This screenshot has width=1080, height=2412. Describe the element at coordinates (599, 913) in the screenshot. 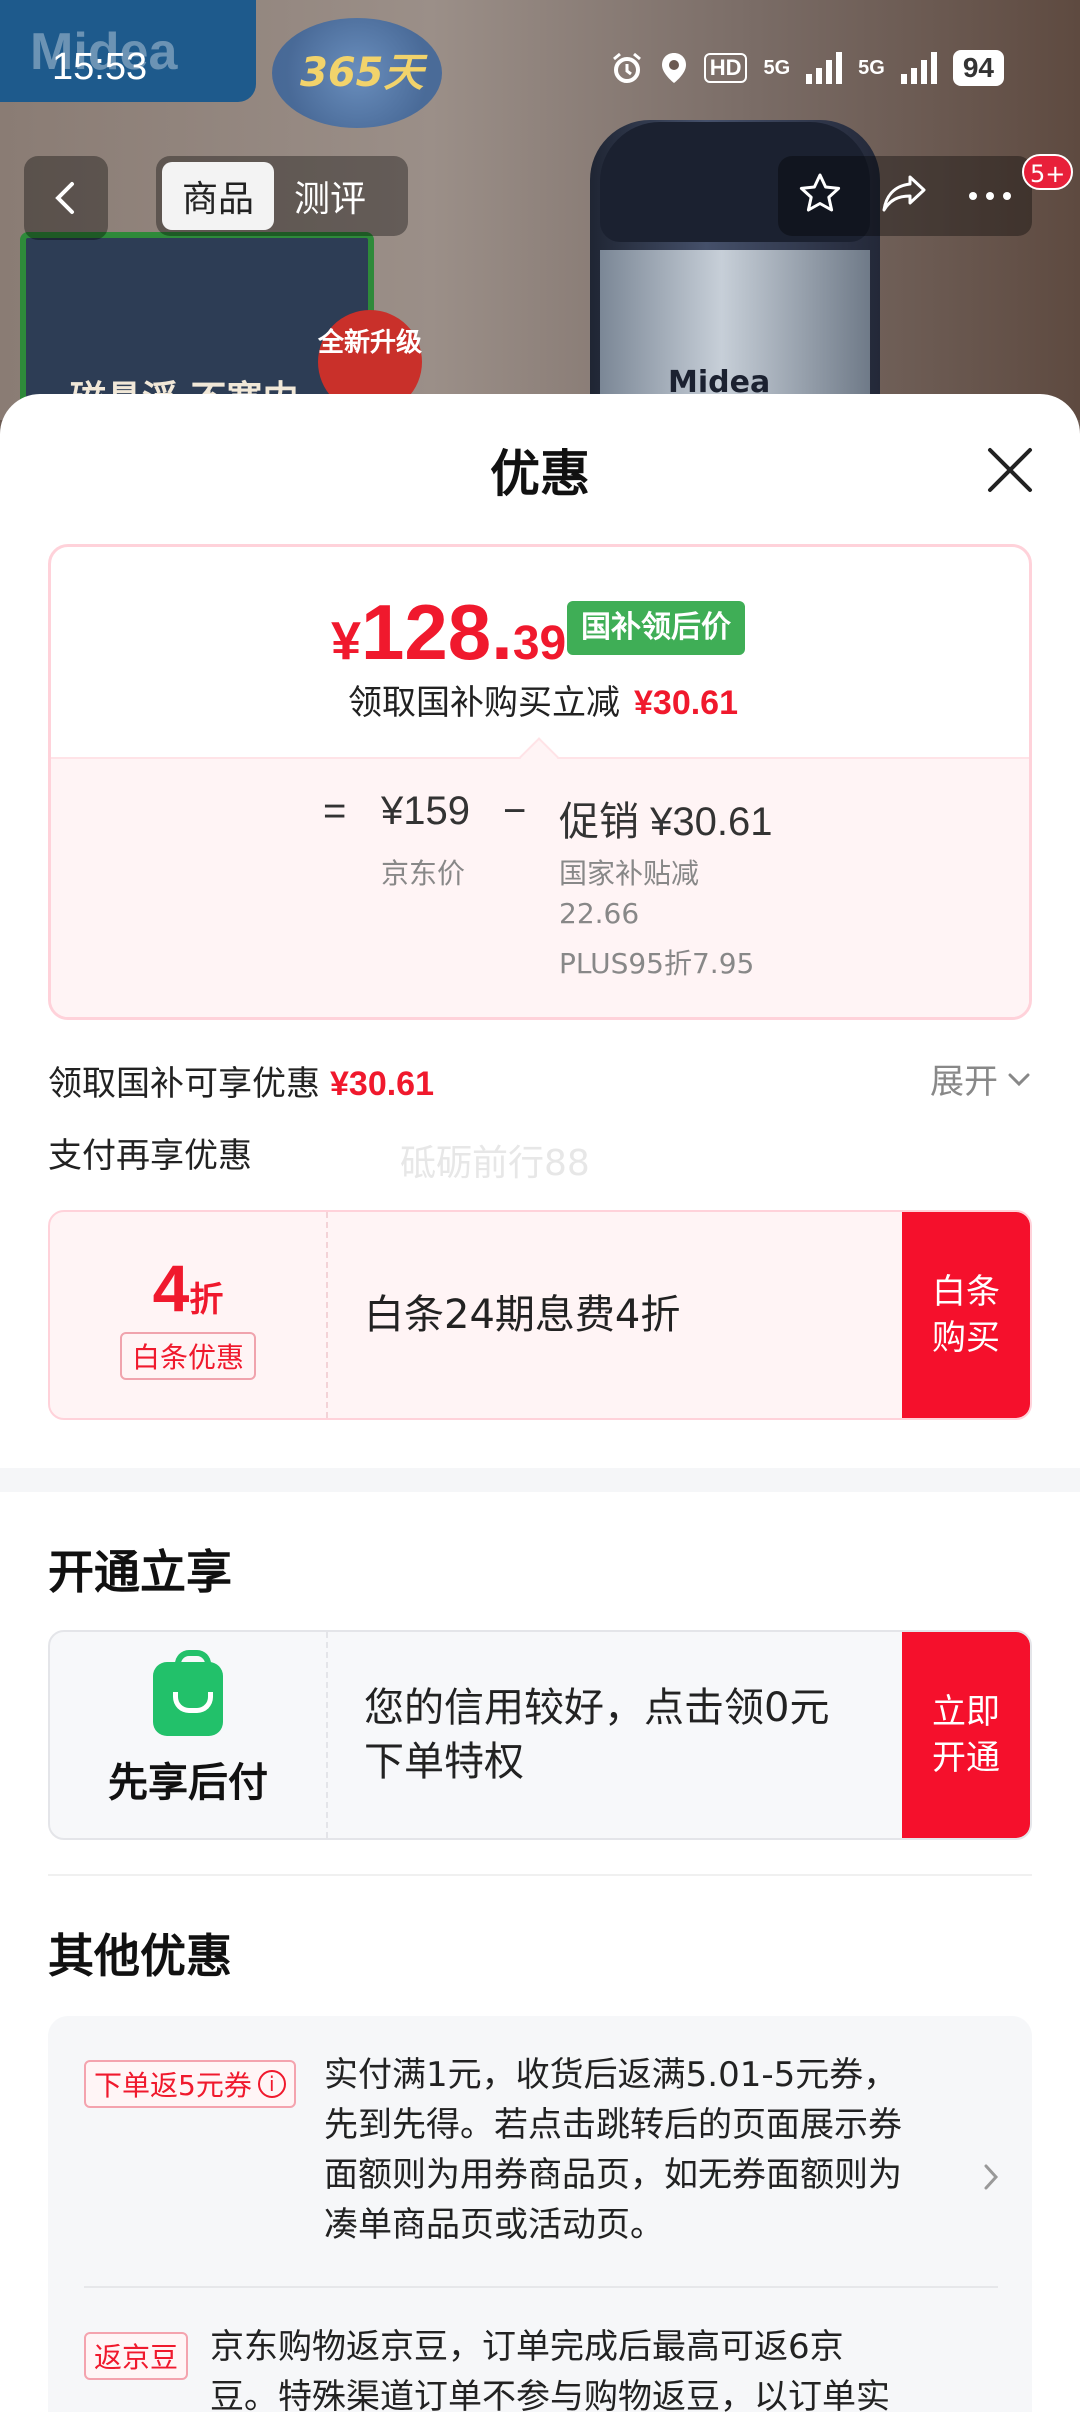

I see `formula-promo-detail-2: 22.66` at that location.